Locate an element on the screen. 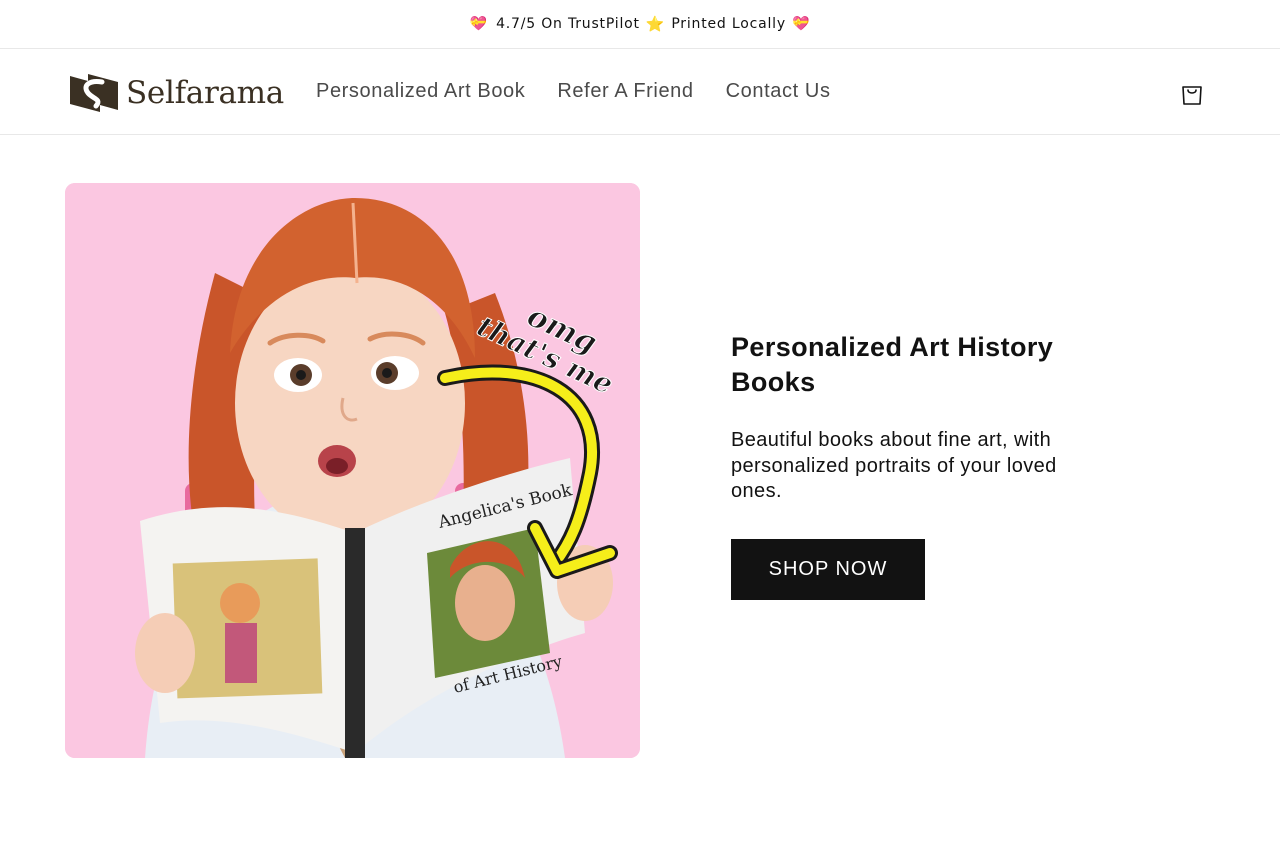 The image size is (1280, 853). brand-logo: Selfarama is located at coordinates (176, 93).